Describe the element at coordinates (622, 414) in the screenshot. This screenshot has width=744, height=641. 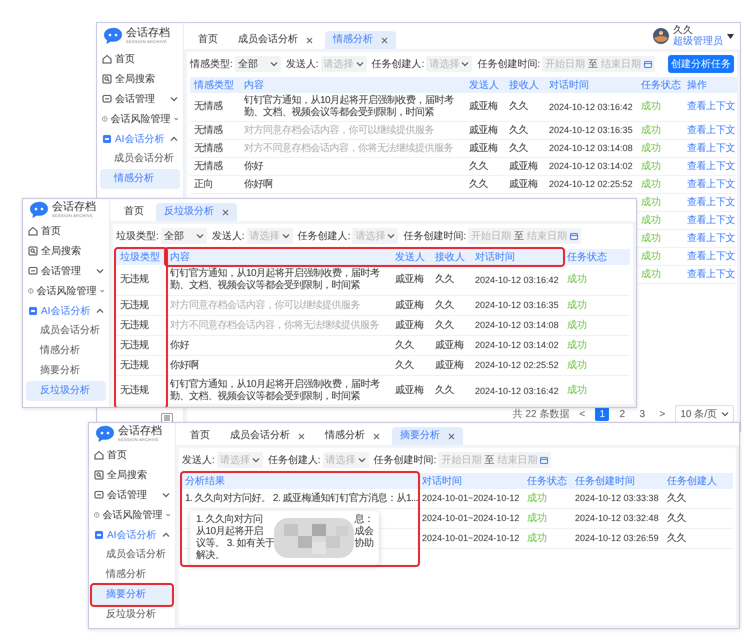
I see `page-button: 2` at that location.